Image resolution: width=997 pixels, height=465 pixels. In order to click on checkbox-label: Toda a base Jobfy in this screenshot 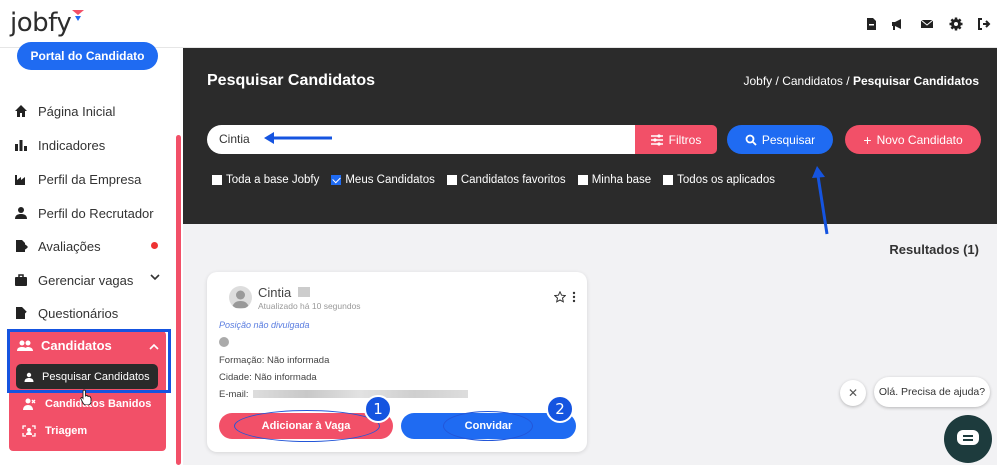, I will do `click(273, 180)`.